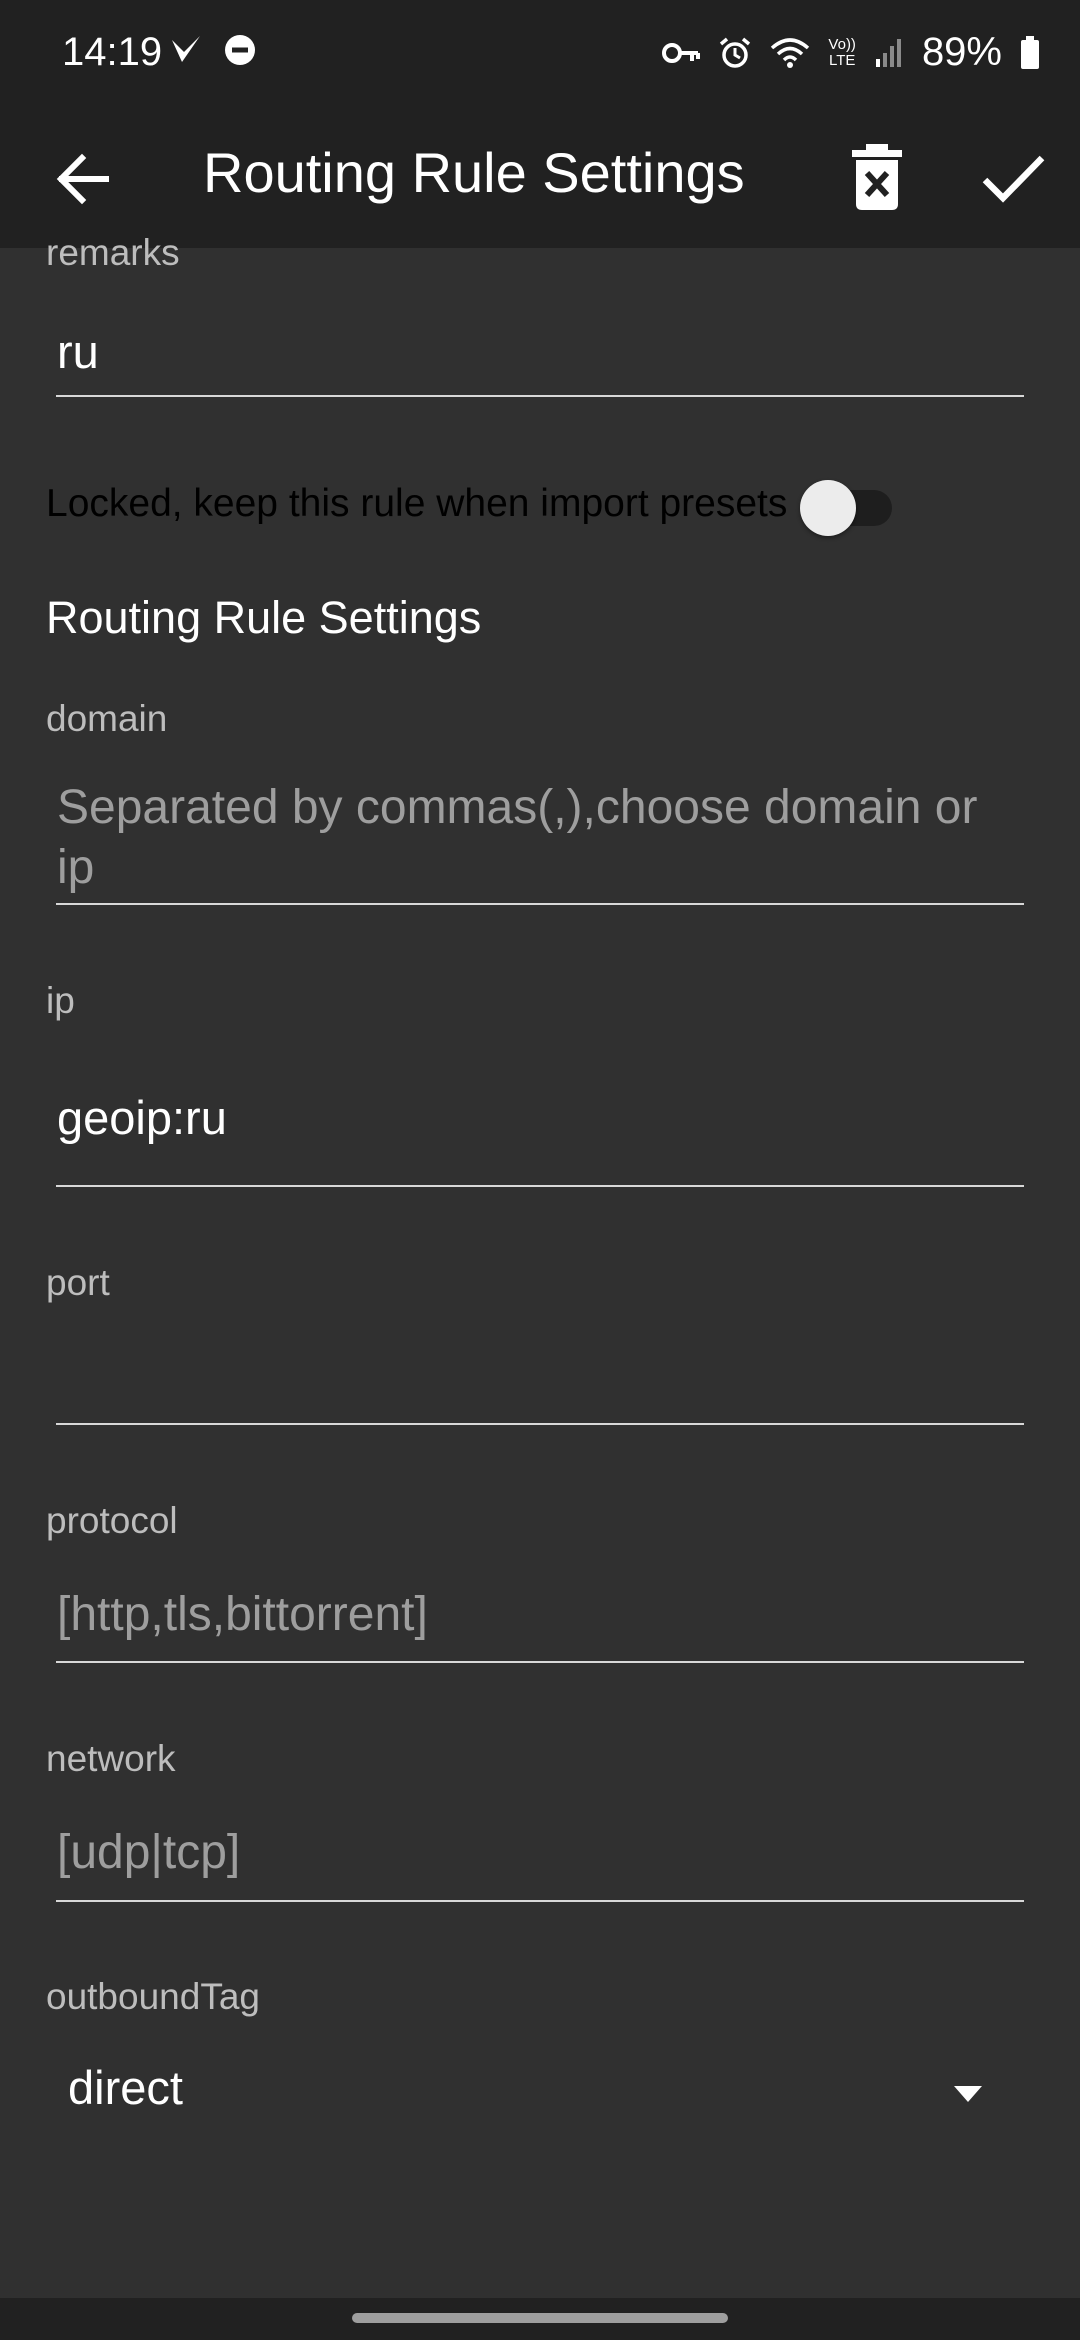 Image resolution: width=1080 pixels, height=2340 pixels. I want to click on wifi-icon, so click(790, 52).